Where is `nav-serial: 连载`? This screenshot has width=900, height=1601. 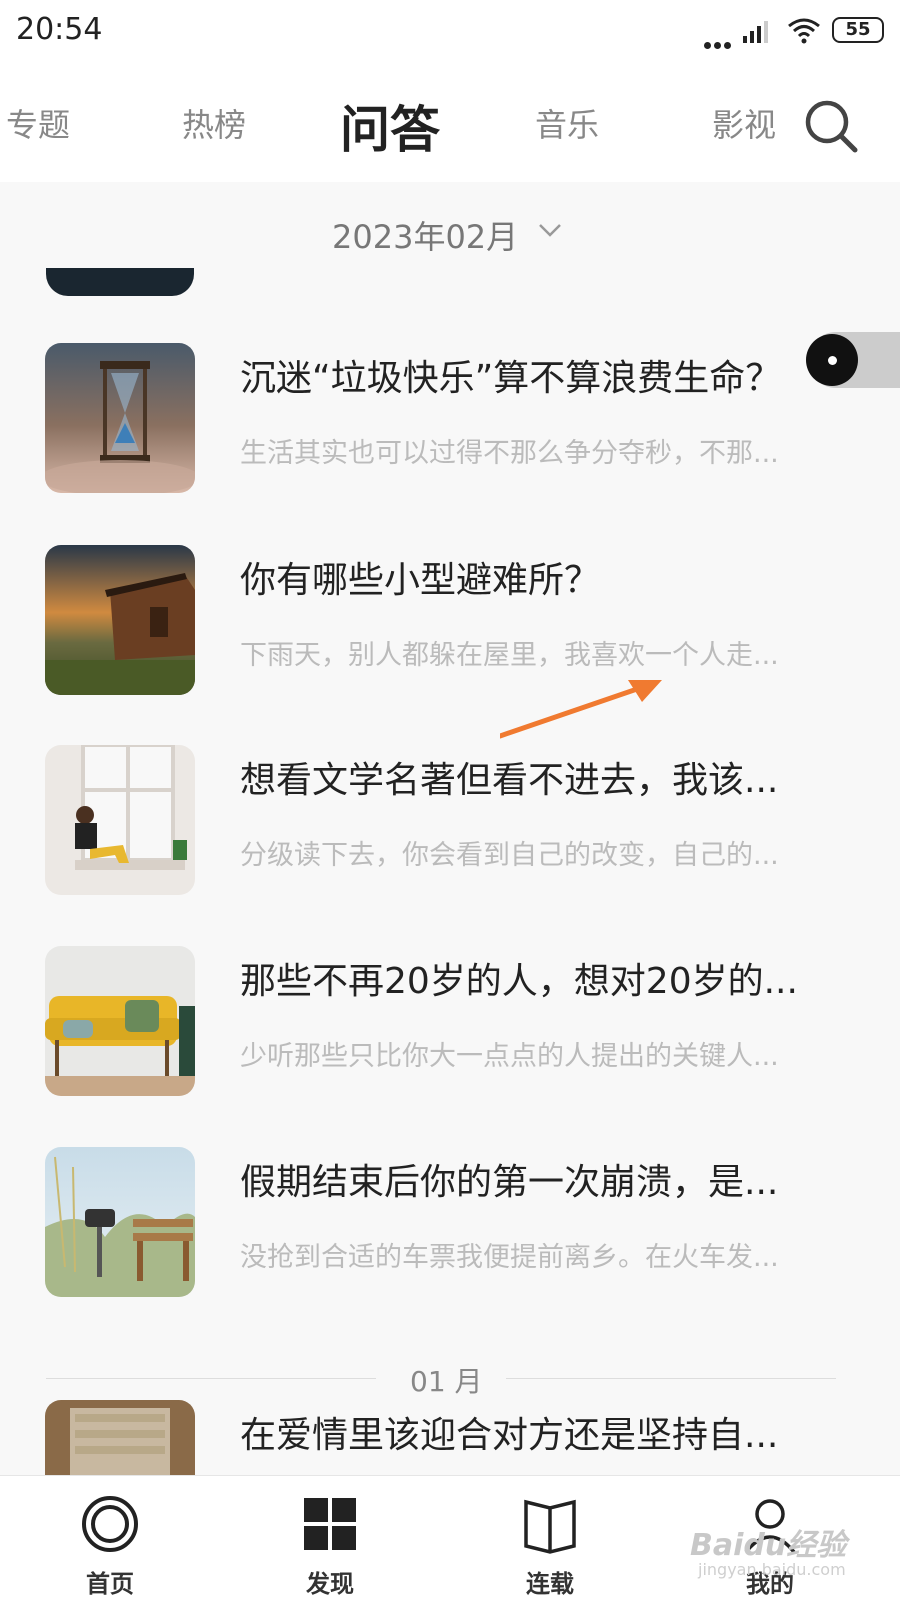
nav-serial: 连载 is located at coordinates (550, 1546).